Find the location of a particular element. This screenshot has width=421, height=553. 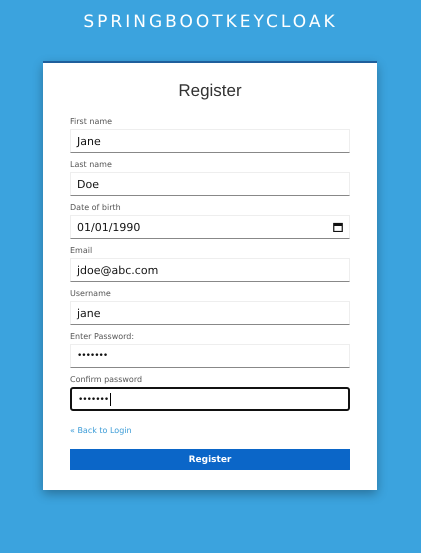

input-field: jdoe@abc.com is located at coordinates (210, 270).